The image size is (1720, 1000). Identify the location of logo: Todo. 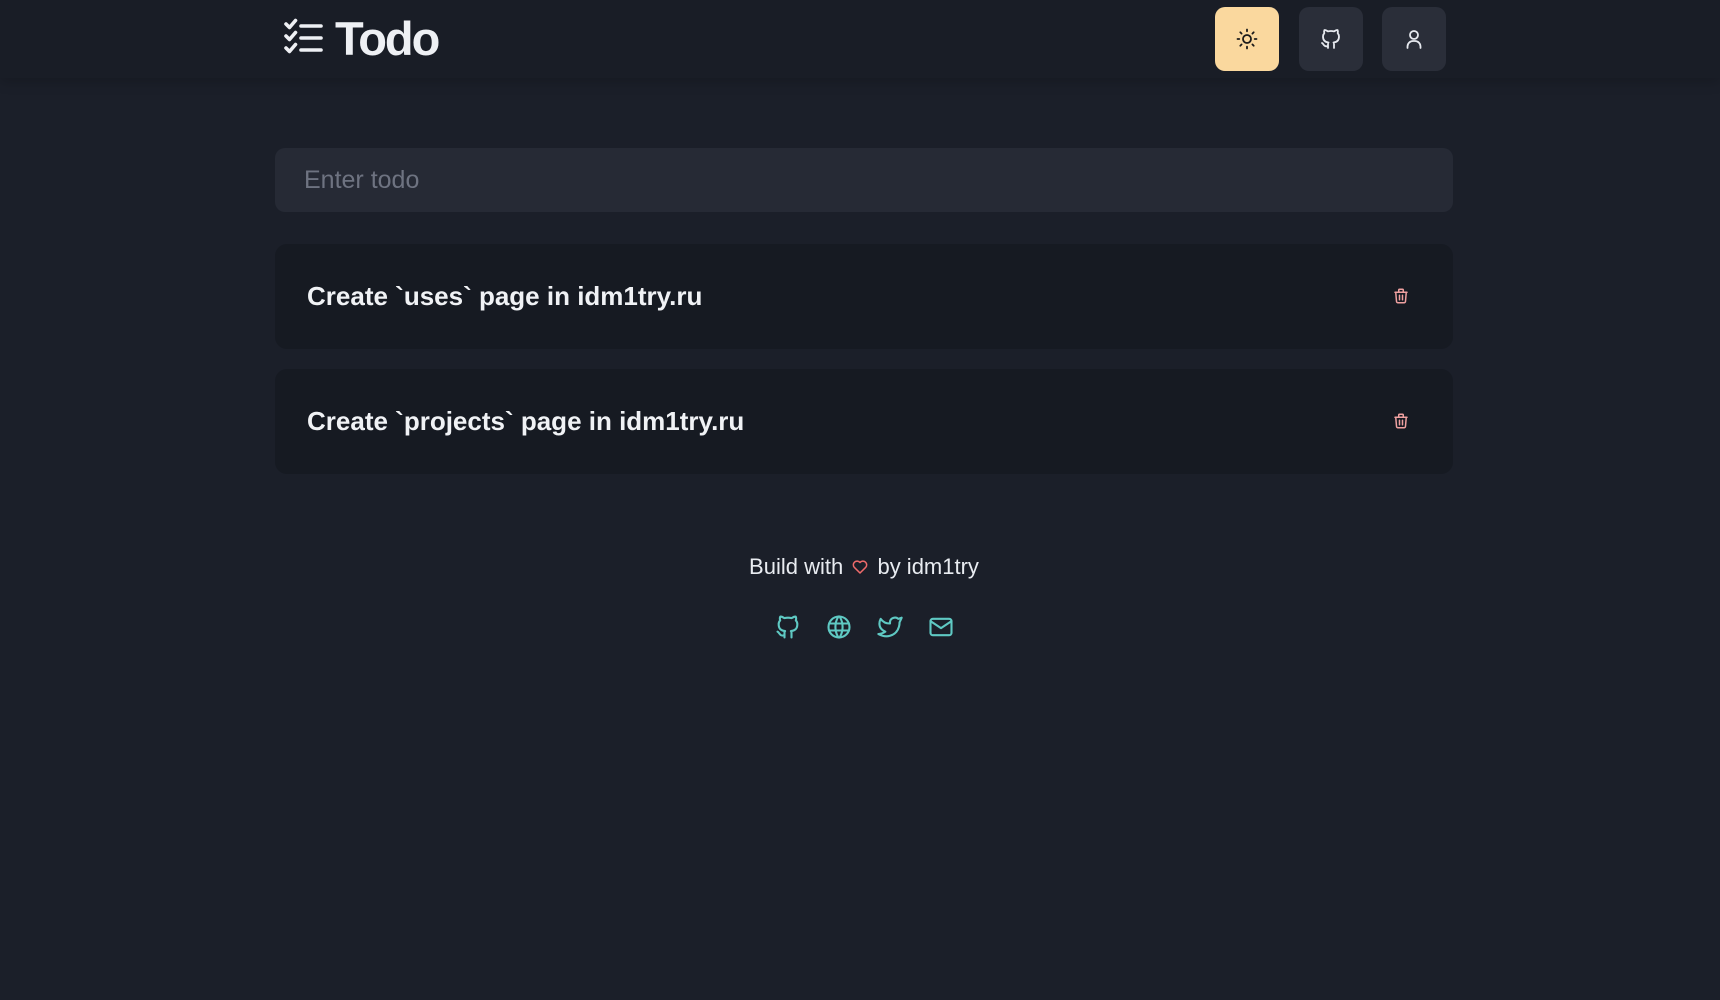
(361, 38).